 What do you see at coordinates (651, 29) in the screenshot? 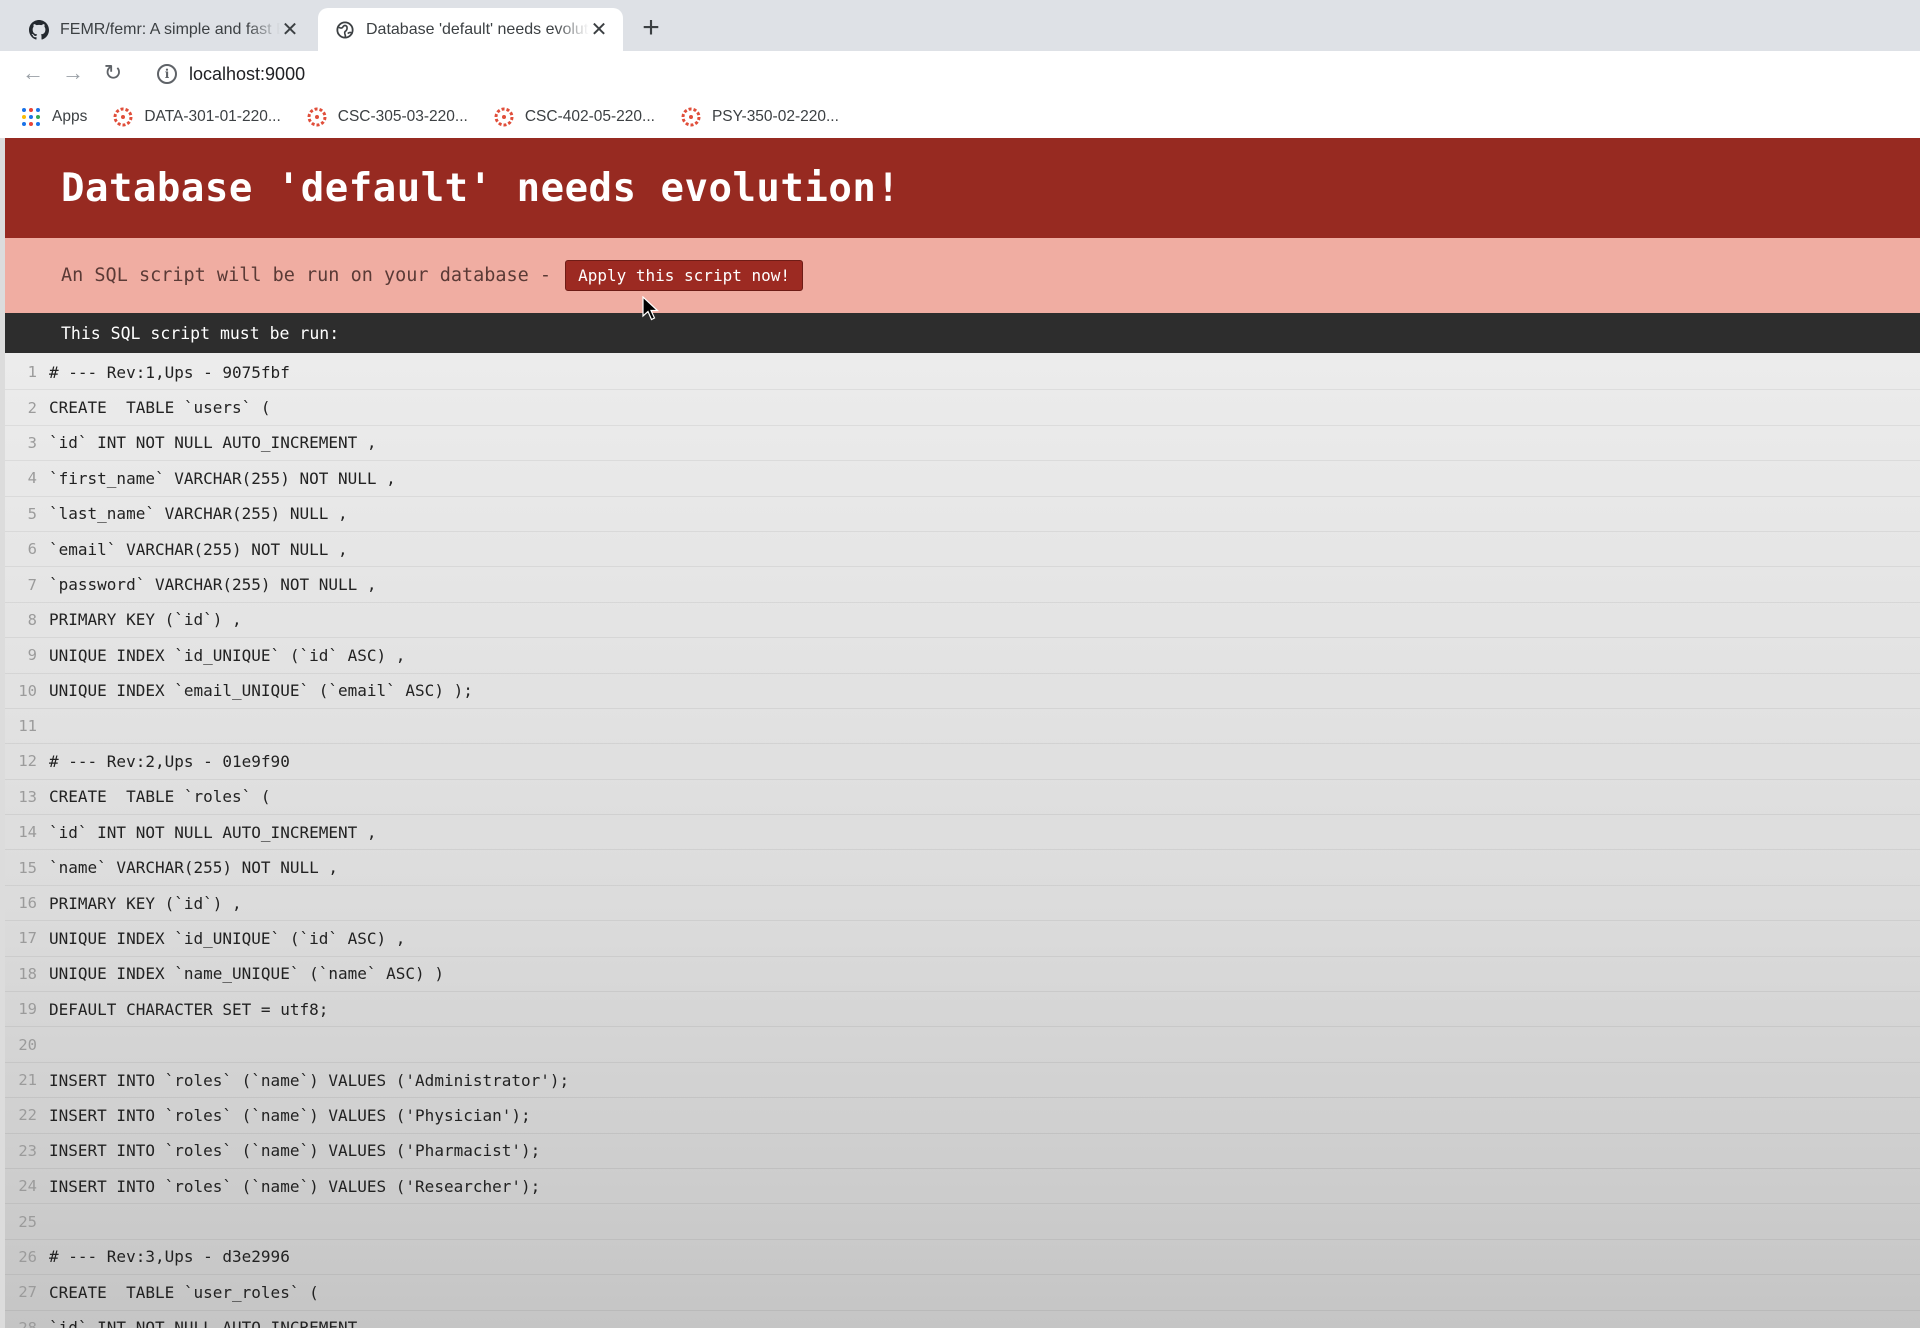
I see `new-tab-button: +` at bounding box center [651, 29].